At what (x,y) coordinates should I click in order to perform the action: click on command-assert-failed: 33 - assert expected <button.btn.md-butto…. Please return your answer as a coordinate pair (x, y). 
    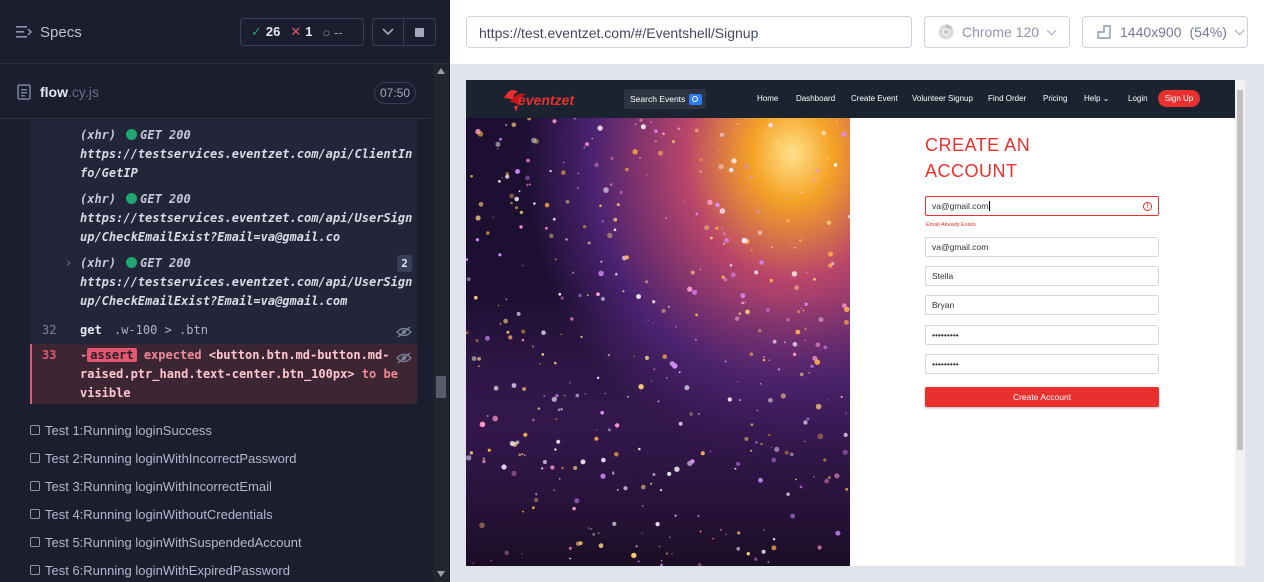
    Looking at the image, I should click on (223, 374).